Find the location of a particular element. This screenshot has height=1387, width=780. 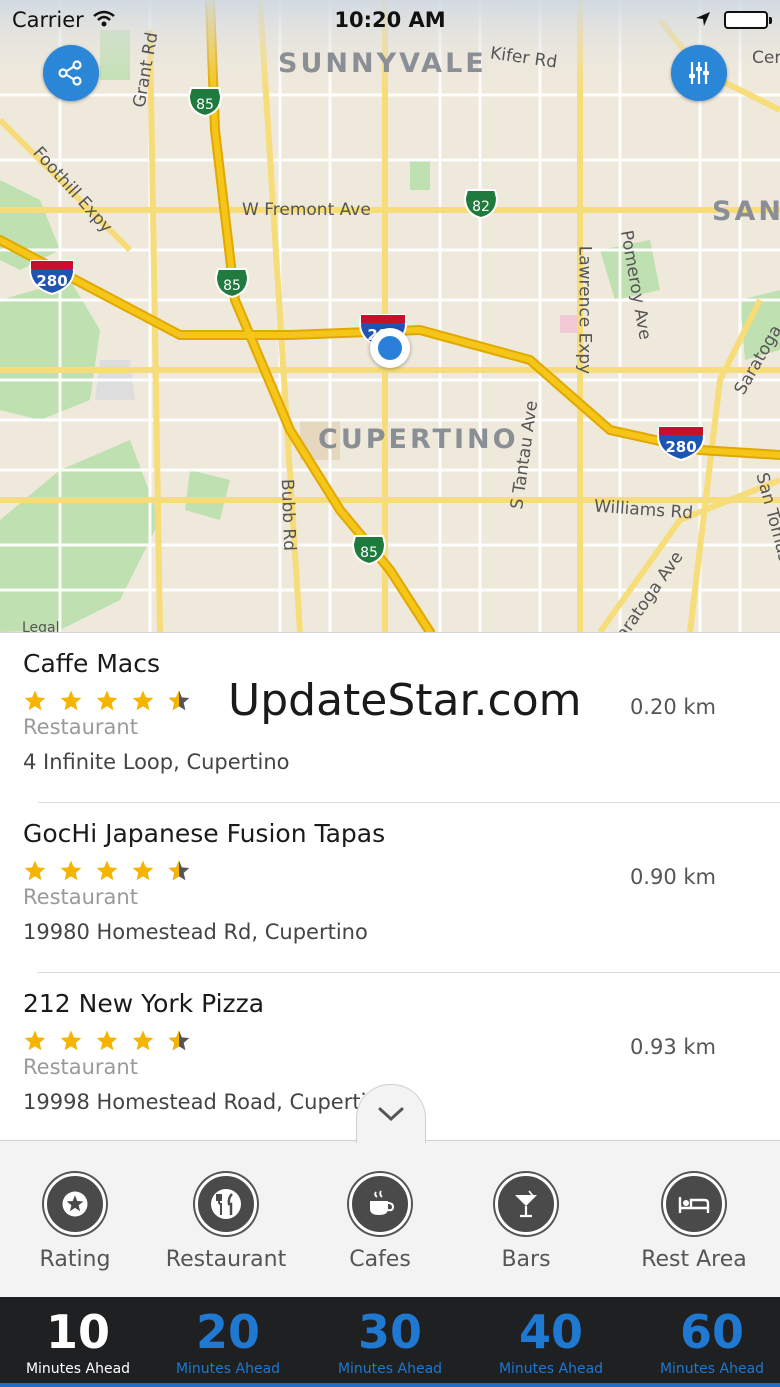

filter-button is located at coordinates (699, 73).